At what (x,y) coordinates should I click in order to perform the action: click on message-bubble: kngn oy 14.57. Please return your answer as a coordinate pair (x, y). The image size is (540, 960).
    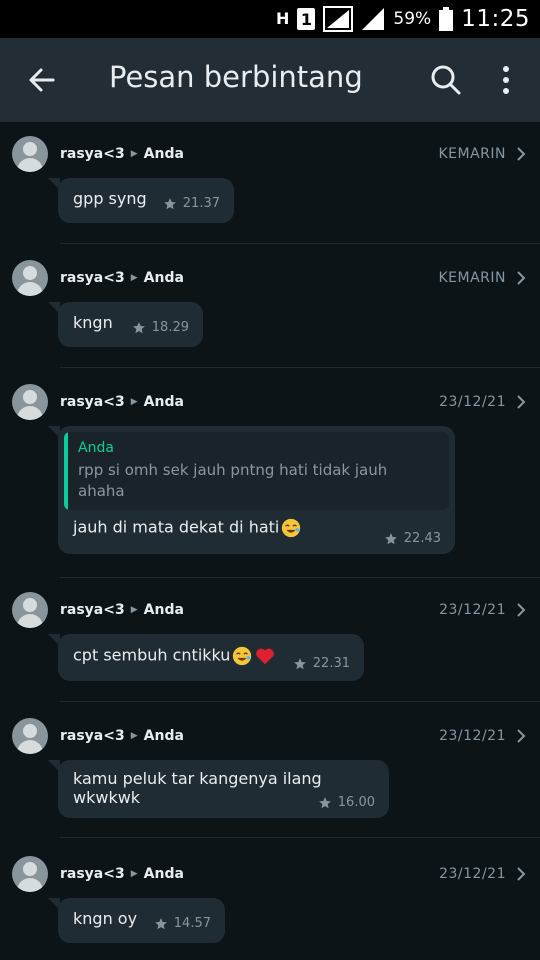
    Looking at the image, I should click on (136, 920).